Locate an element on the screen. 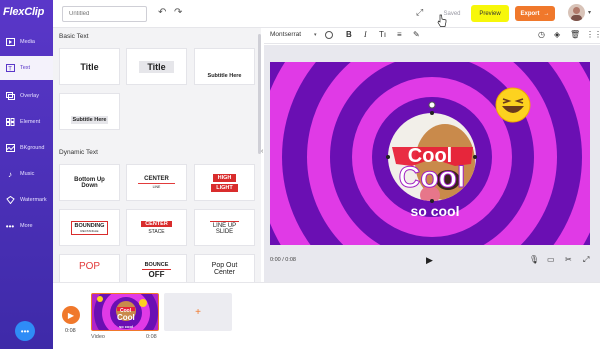 Image resolution: width=600 pixels, height=349 pixels. preview-button: Preview is located at coordinates (490, 13).